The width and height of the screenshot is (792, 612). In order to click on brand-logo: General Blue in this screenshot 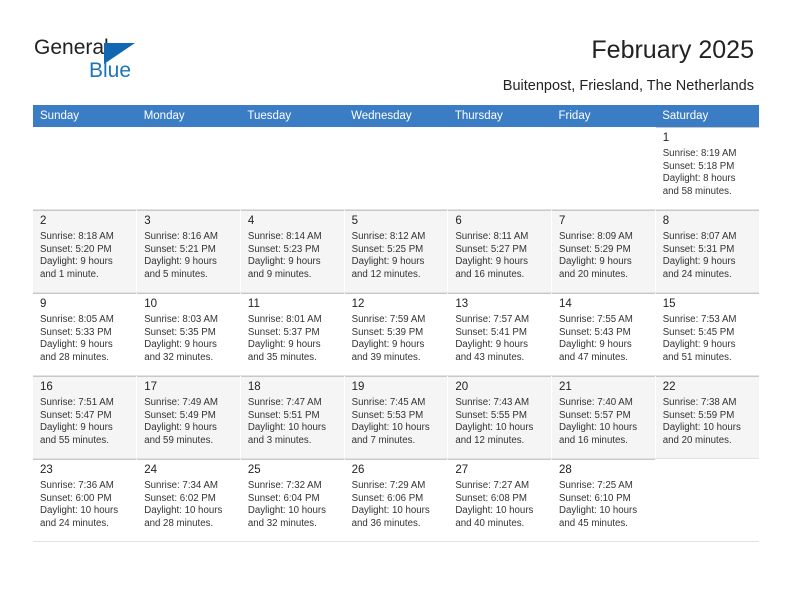, I will do `click(124, 62)`.